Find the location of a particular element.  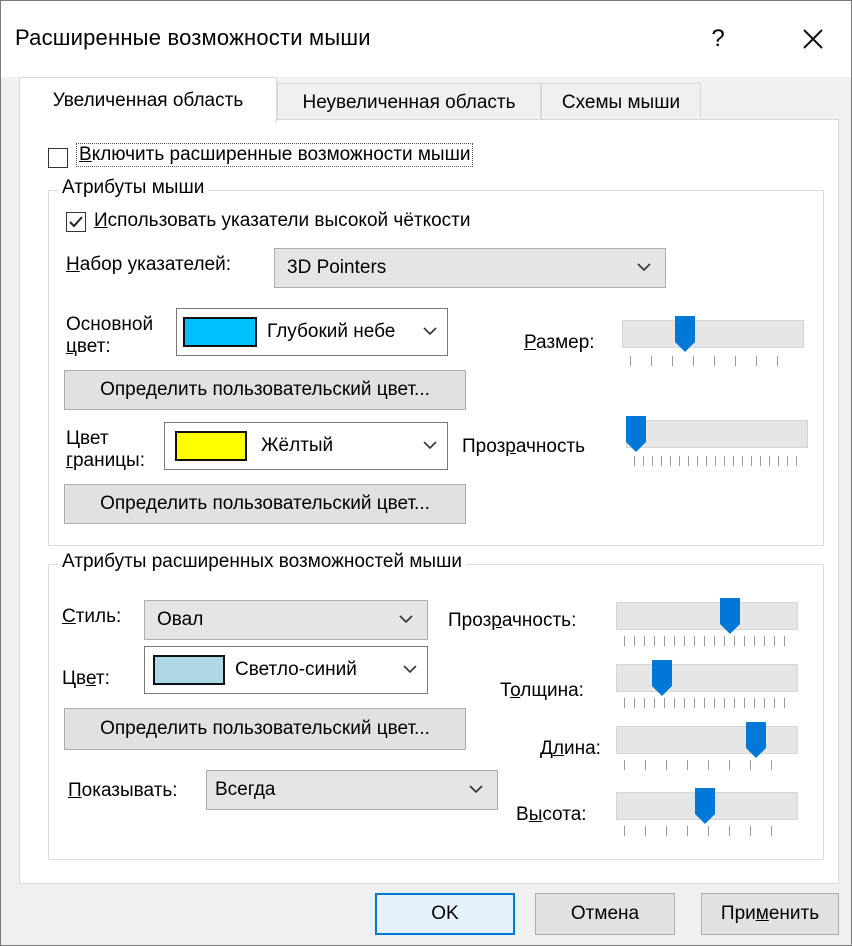

help-button: ? is located at coordinates (718, 39).